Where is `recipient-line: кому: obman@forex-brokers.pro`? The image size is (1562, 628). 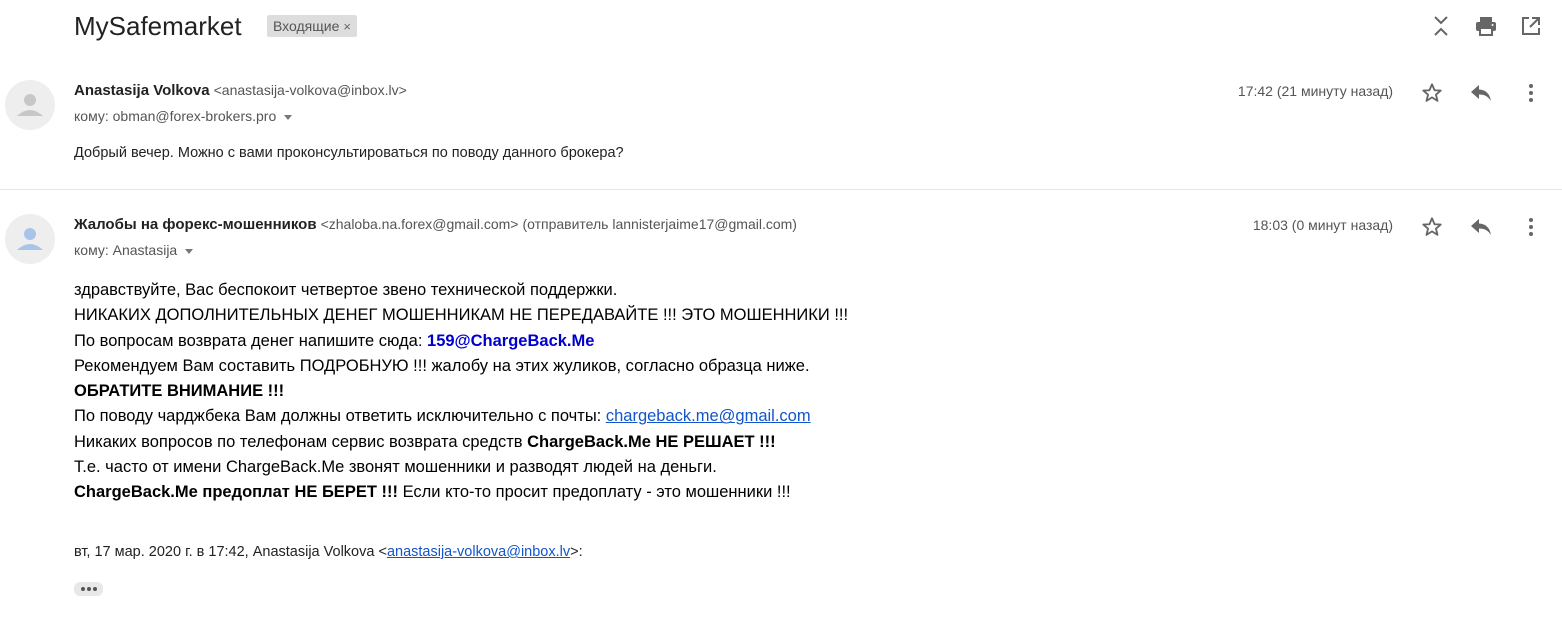 recipient-line: кому: obman@forex-brokers.pro is located at coordinates (183, 116).